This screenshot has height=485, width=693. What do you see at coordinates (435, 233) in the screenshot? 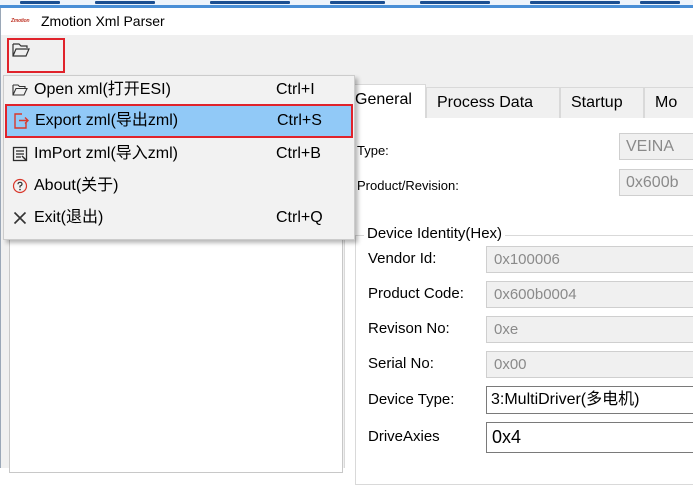
I see `device-identity-title: Device Identity(Hex)` at bounding box center [435, 233].